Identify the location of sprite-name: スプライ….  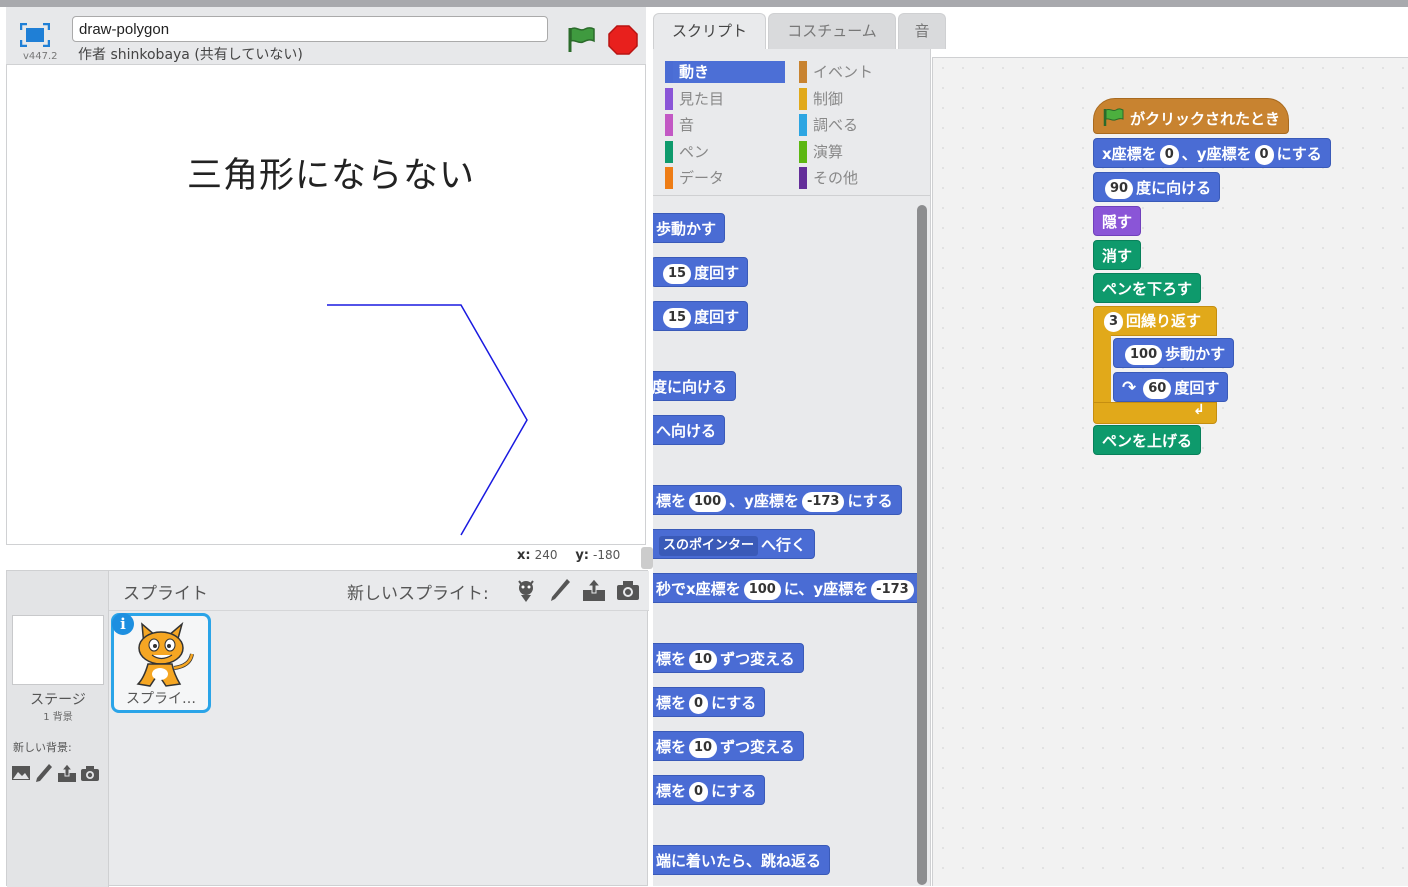
(161, 699).